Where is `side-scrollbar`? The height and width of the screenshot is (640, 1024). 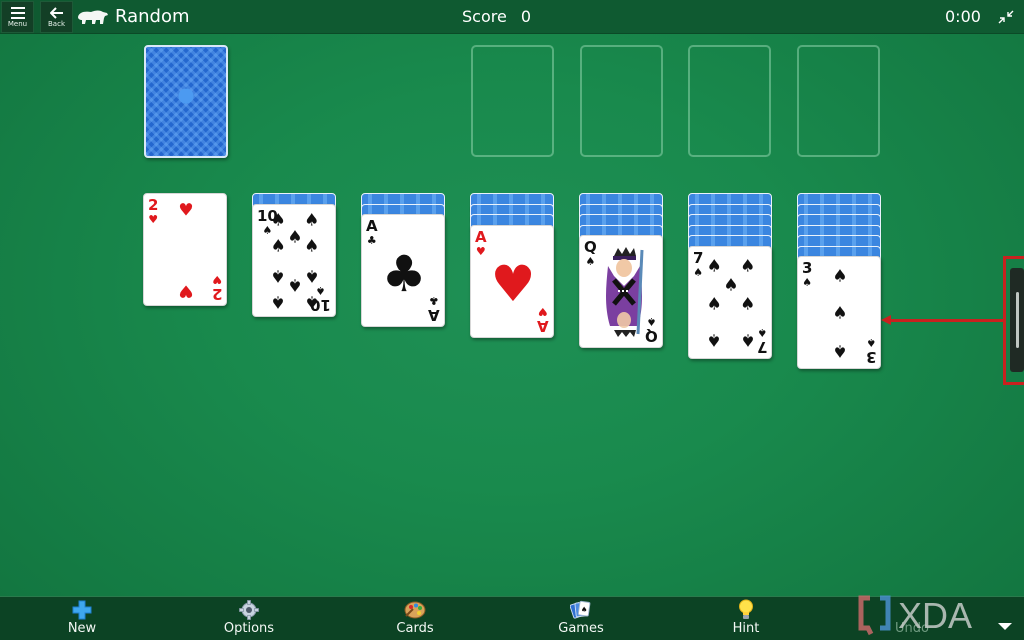
side-scrollbar is located at coordinates (1017, 320).